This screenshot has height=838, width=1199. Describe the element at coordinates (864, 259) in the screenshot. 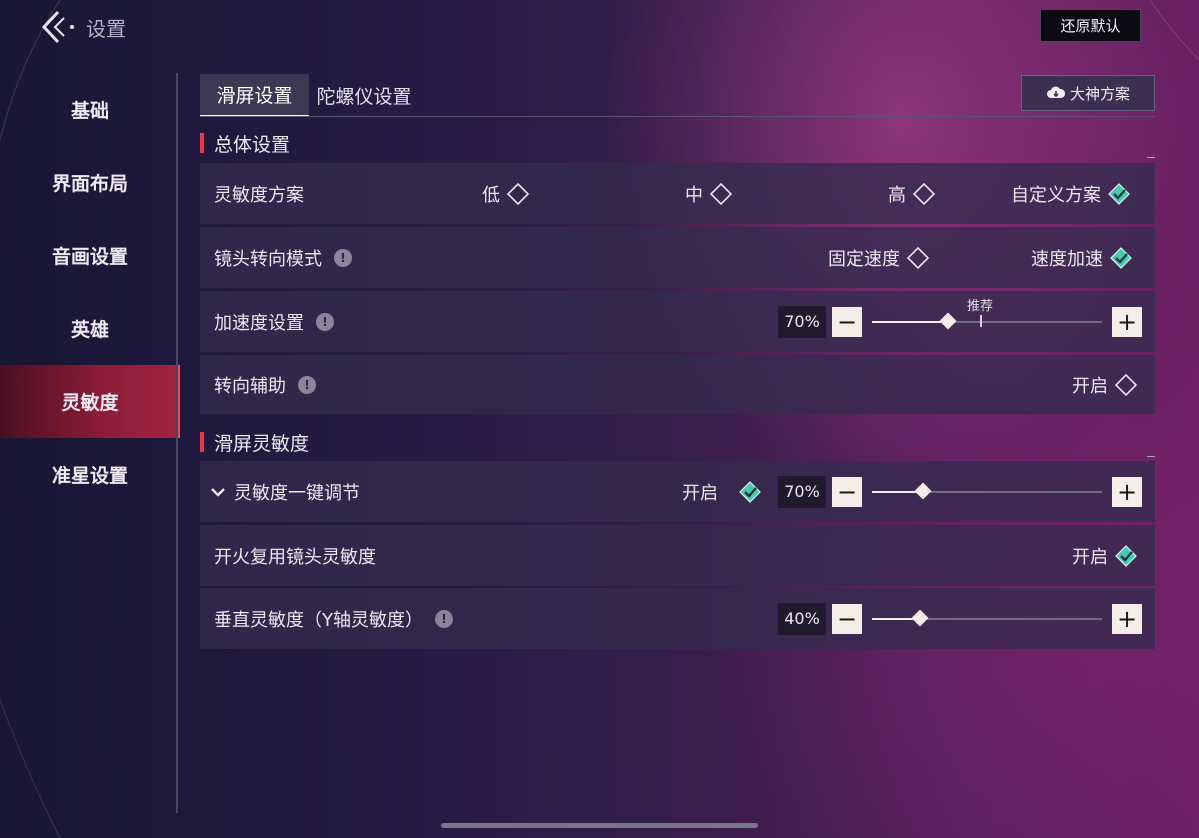

I see `option-fixed-speed-label: 固定速度` at that location.